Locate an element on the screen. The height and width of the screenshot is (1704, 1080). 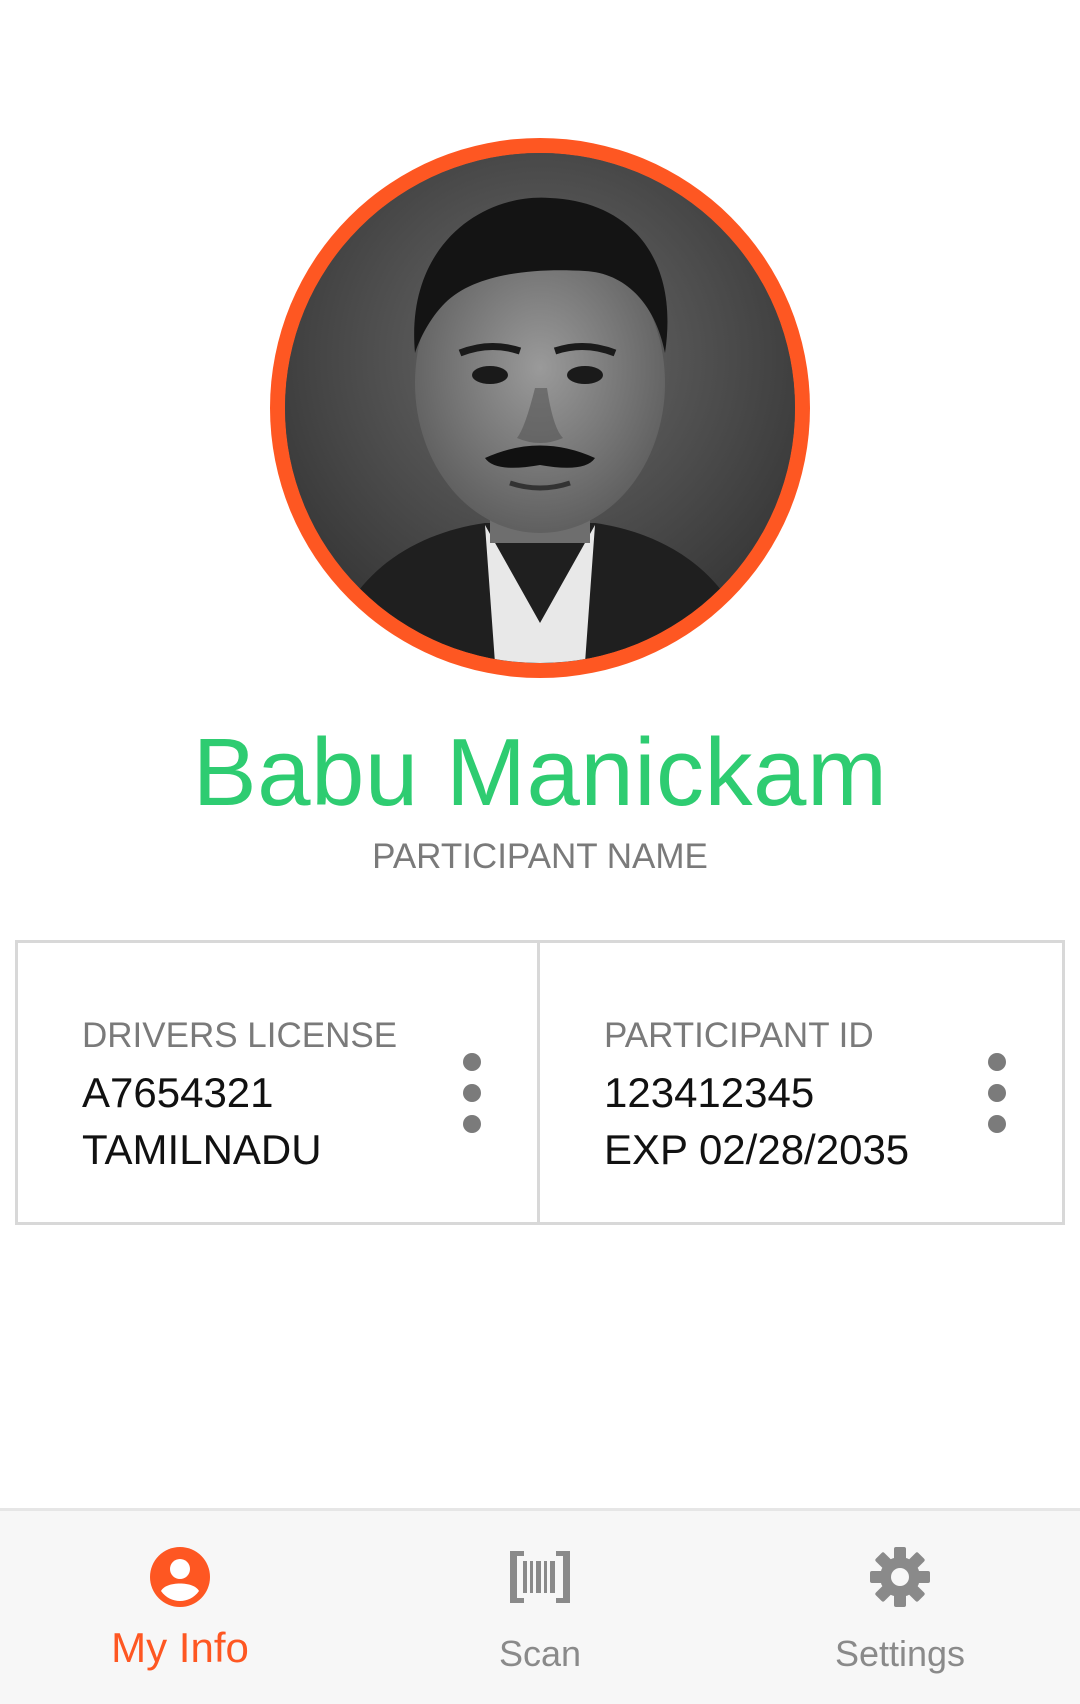
participant-id-number: 123412345 is located at coordinates (709, 1092).